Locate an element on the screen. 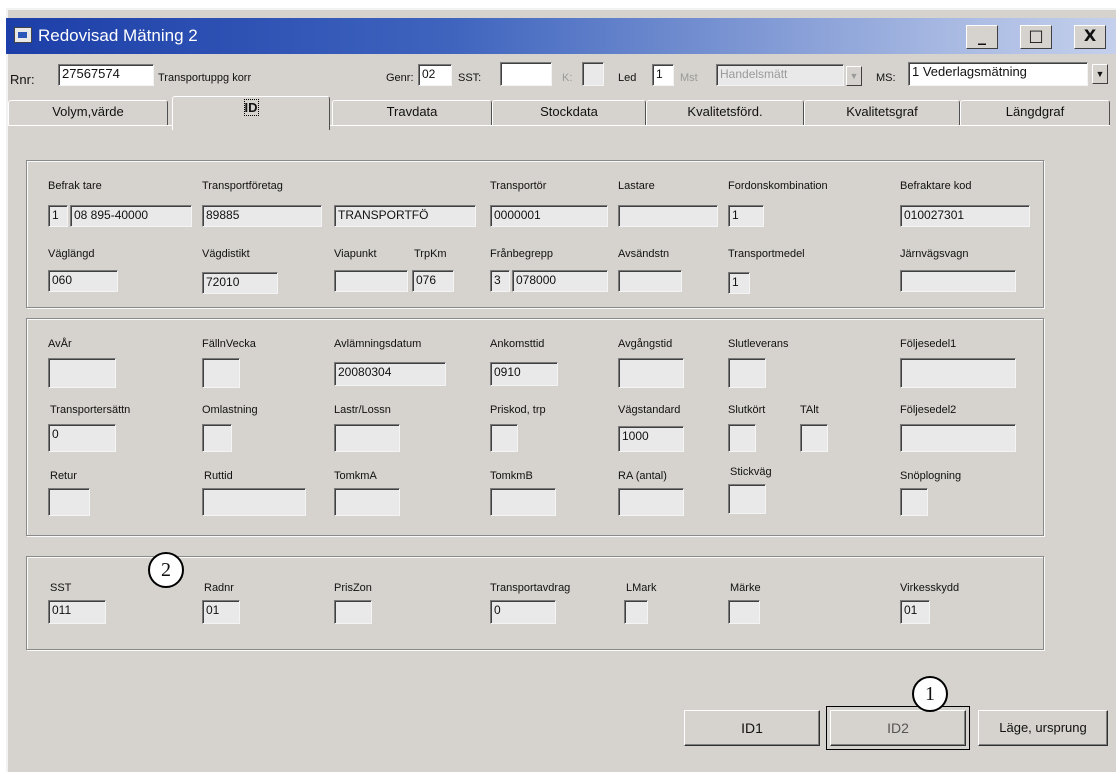 The width and height of the screenshot is (1116, 772). transportforetag-field: 89885 is located at coordinates (262, 216).